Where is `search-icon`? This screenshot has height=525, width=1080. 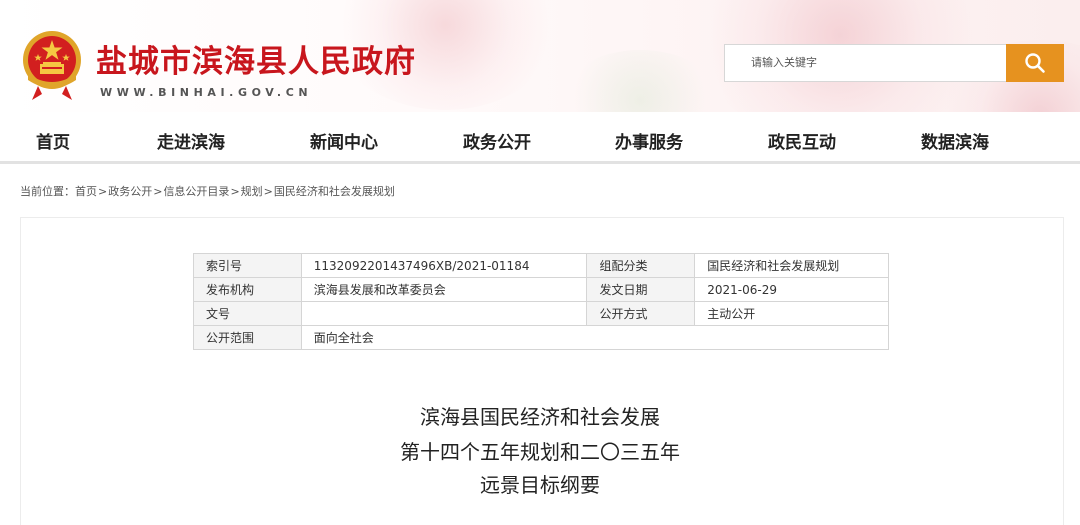
search-icon is located at coordinates (1035, 63).